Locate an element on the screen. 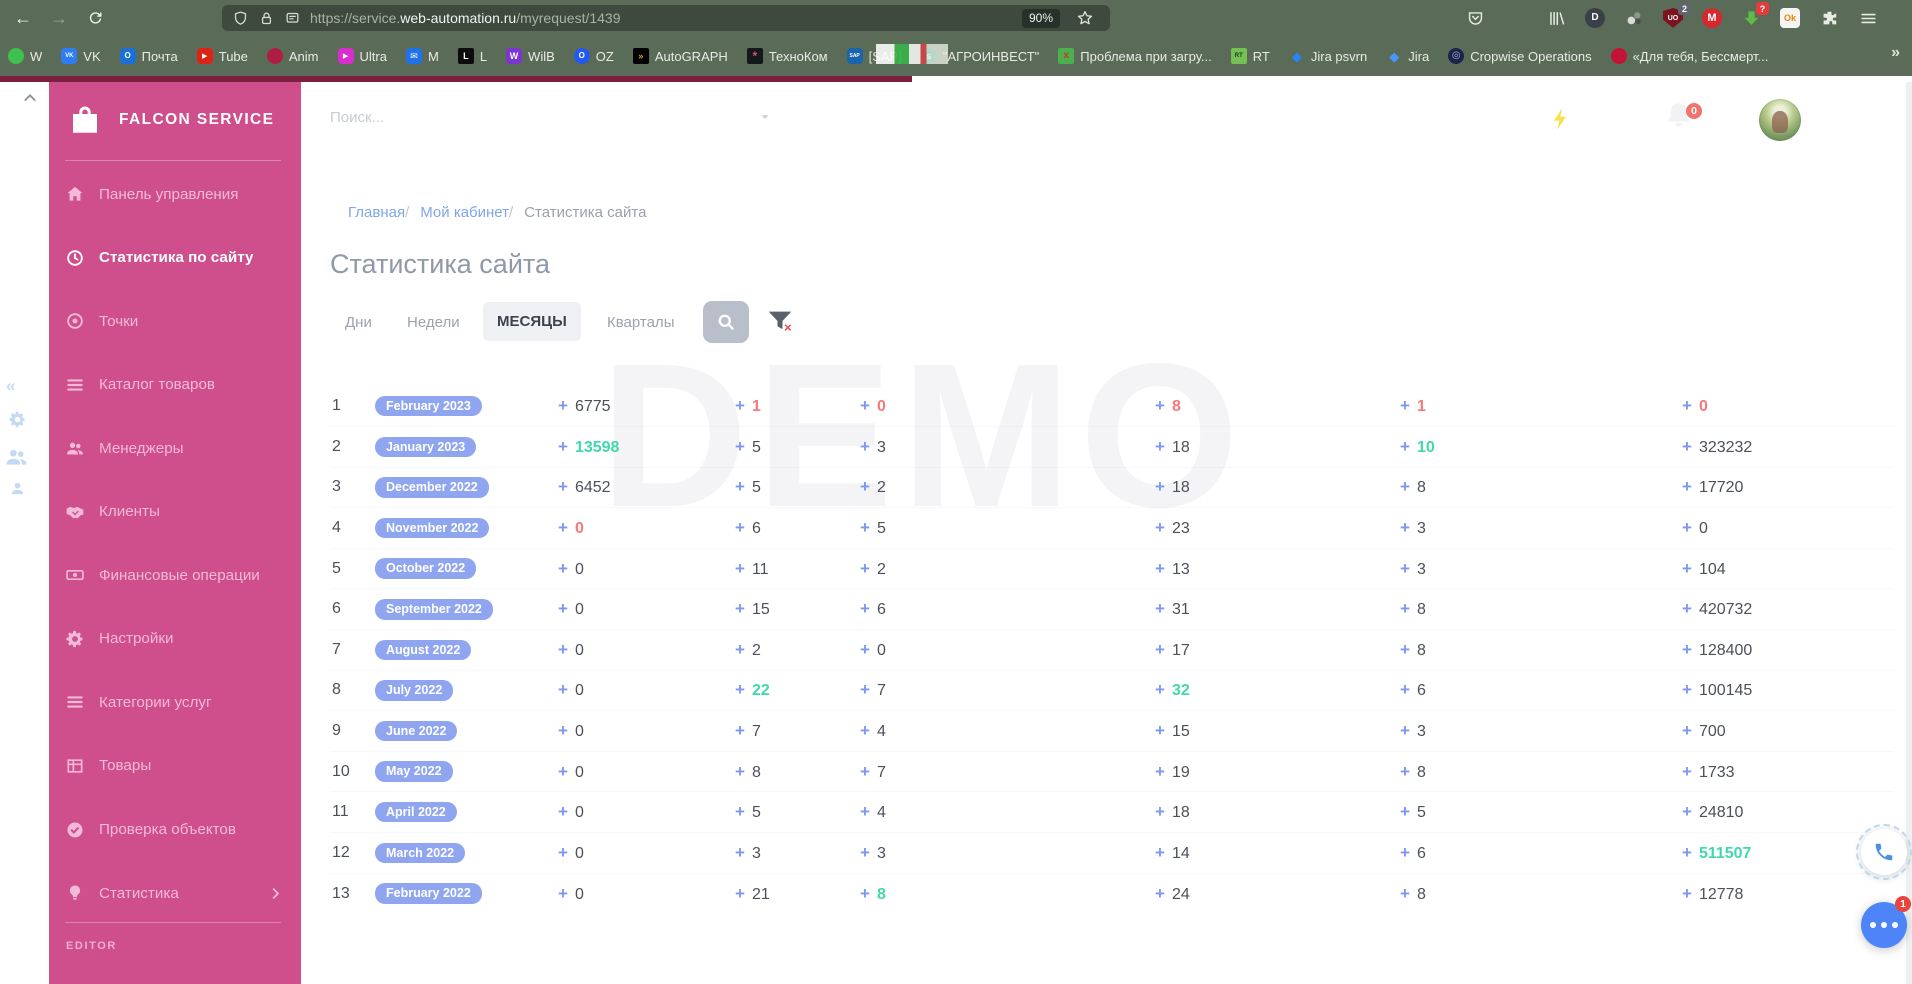 This screenshot has width=1912, height=984. cell-value: 3 is located at coordinates (1421, 732).